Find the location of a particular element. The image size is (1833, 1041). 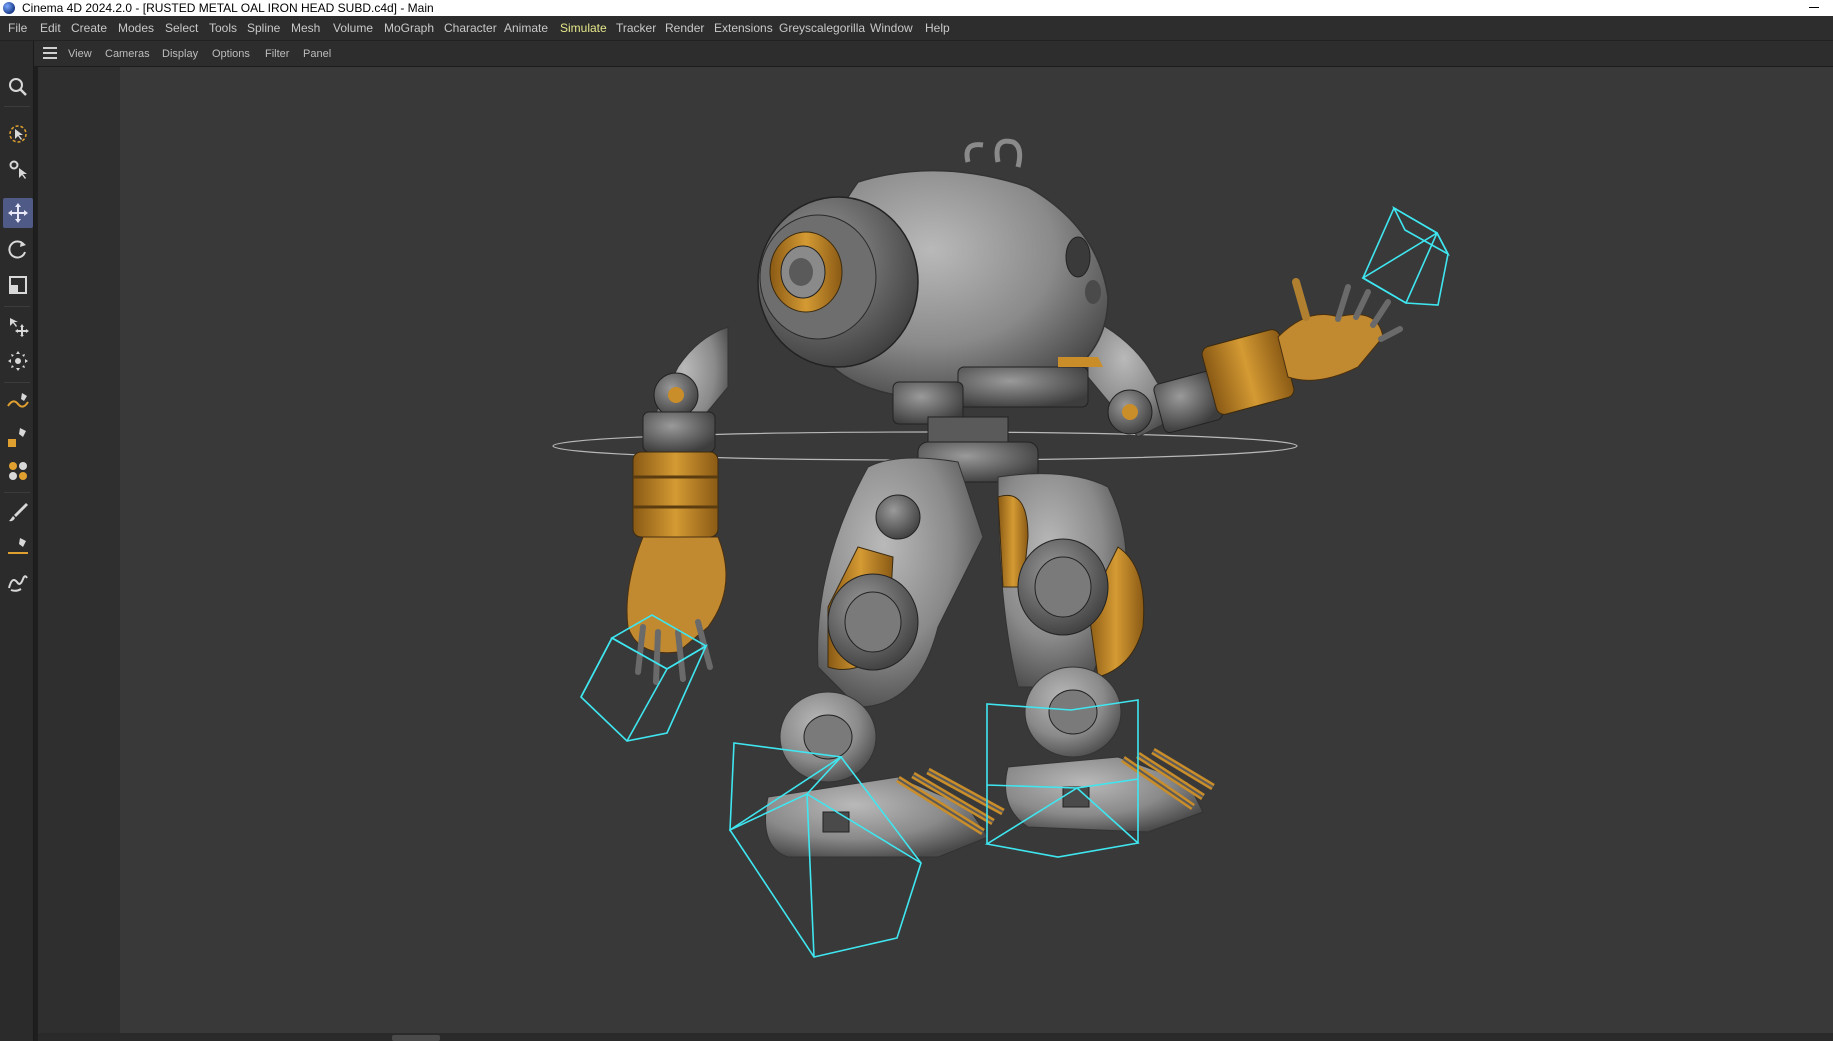

live-selection-button is located at coordinates (18, 134).